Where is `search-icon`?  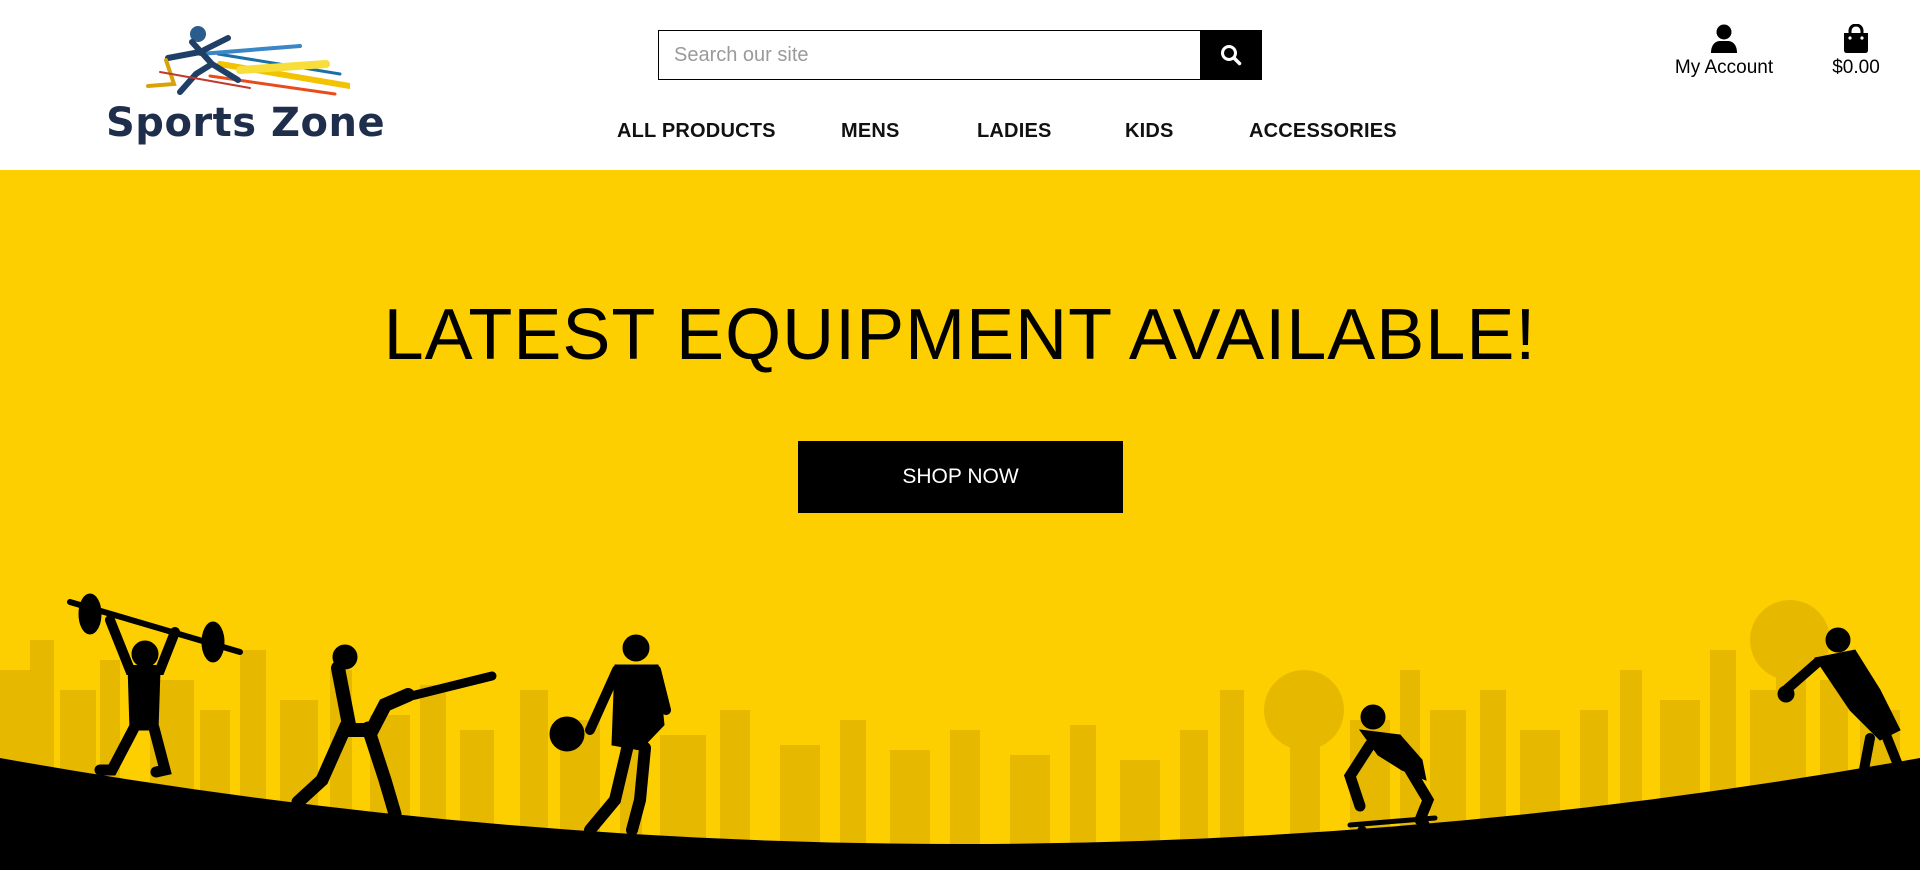 search-icon is located at coordinates (1231, 55).